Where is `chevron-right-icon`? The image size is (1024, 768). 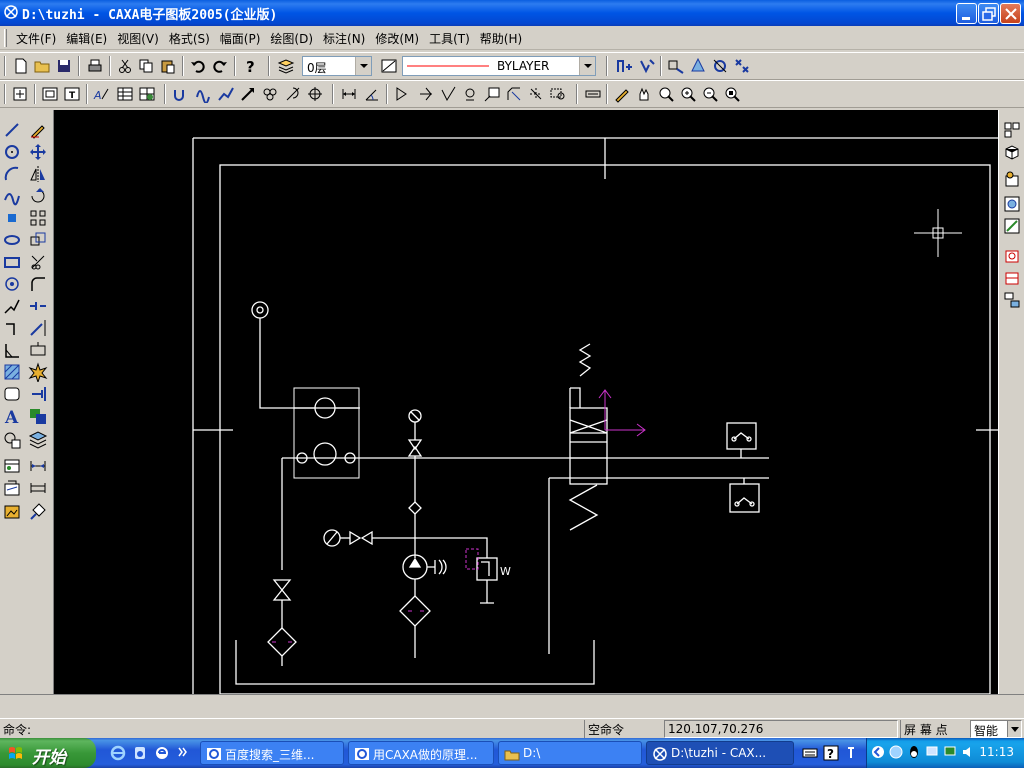 chevron-right-icon is located at coordinates (183, 752).